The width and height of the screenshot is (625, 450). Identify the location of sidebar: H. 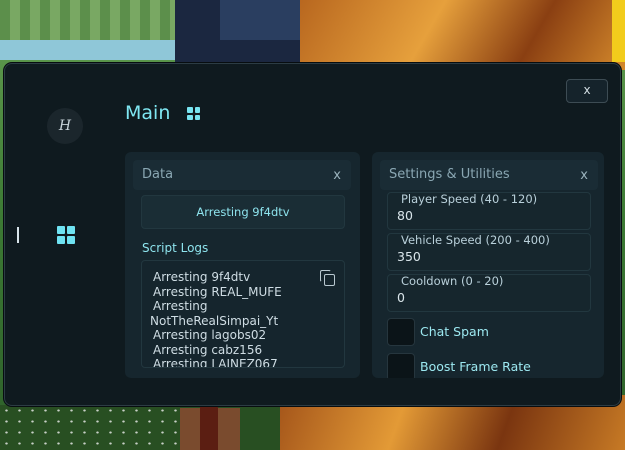
(60, 234).